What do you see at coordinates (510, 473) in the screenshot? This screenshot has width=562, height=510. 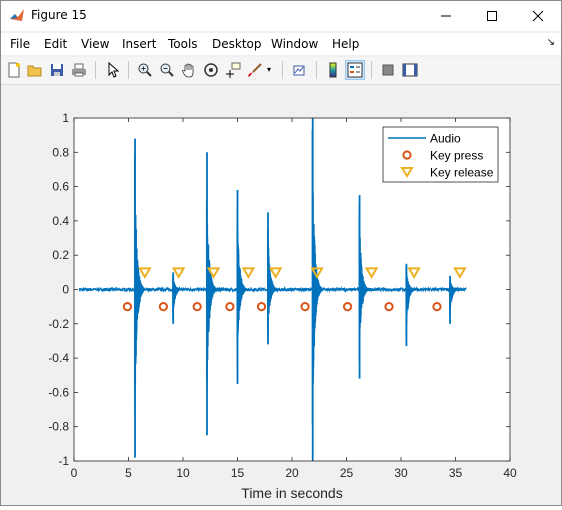 I see `x-tick-label: 40` at bounding box center [510, 473].